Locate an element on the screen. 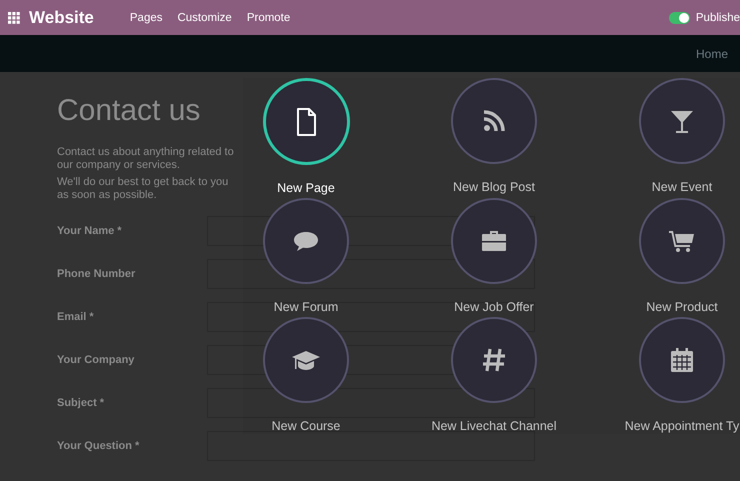 This screenshot has height=481, width=740. menu-item: Customize is located at coordinates (204, 18).